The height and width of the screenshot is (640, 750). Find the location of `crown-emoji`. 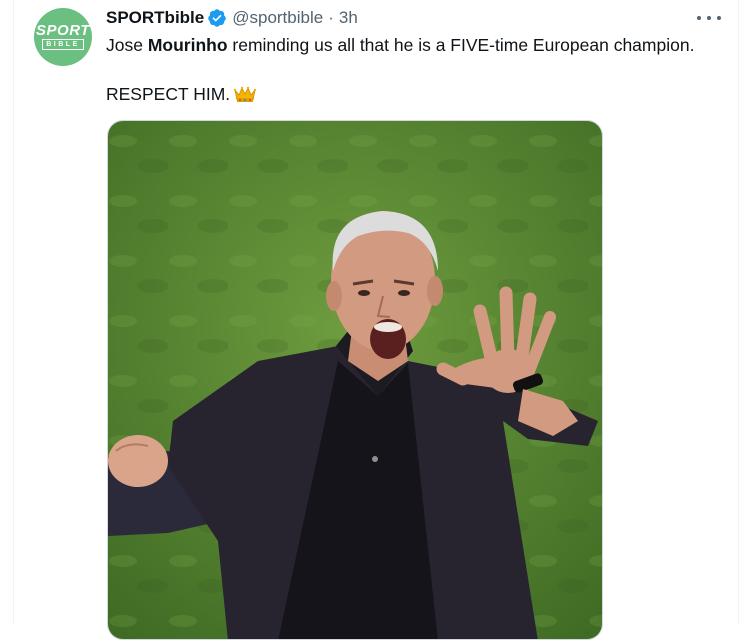

crown-emoji is located at coordinates (245, 94).